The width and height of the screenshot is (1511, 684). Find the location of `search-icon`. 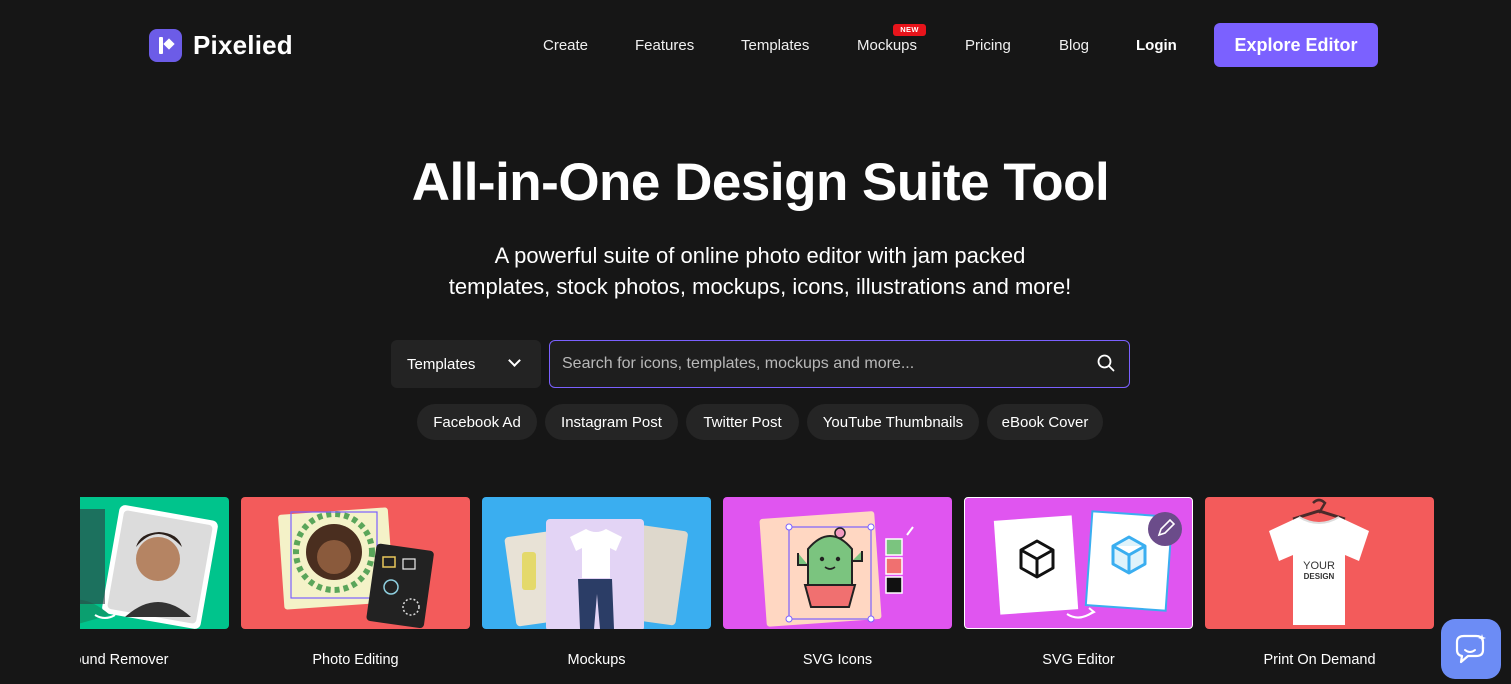

search-icon is located at coordinates (1106, 363).